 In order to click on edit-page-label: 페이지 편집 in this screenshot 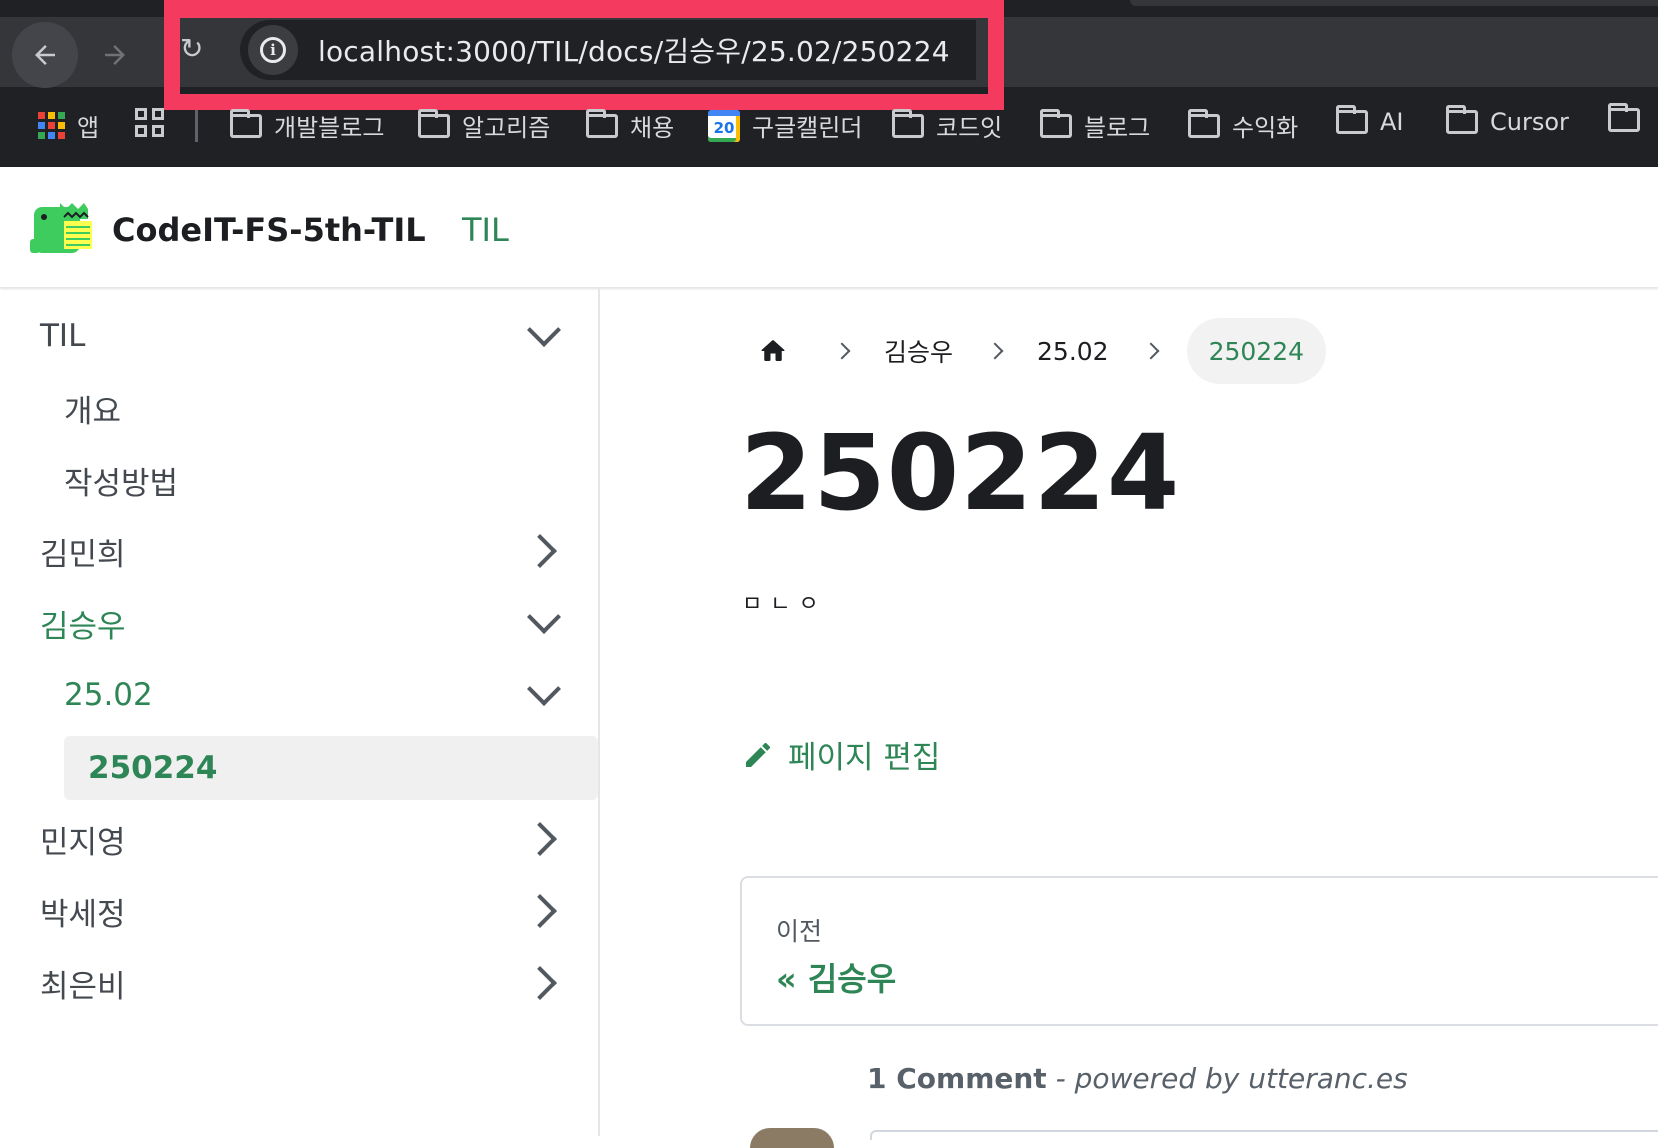, I will do `click(864, 758)`.